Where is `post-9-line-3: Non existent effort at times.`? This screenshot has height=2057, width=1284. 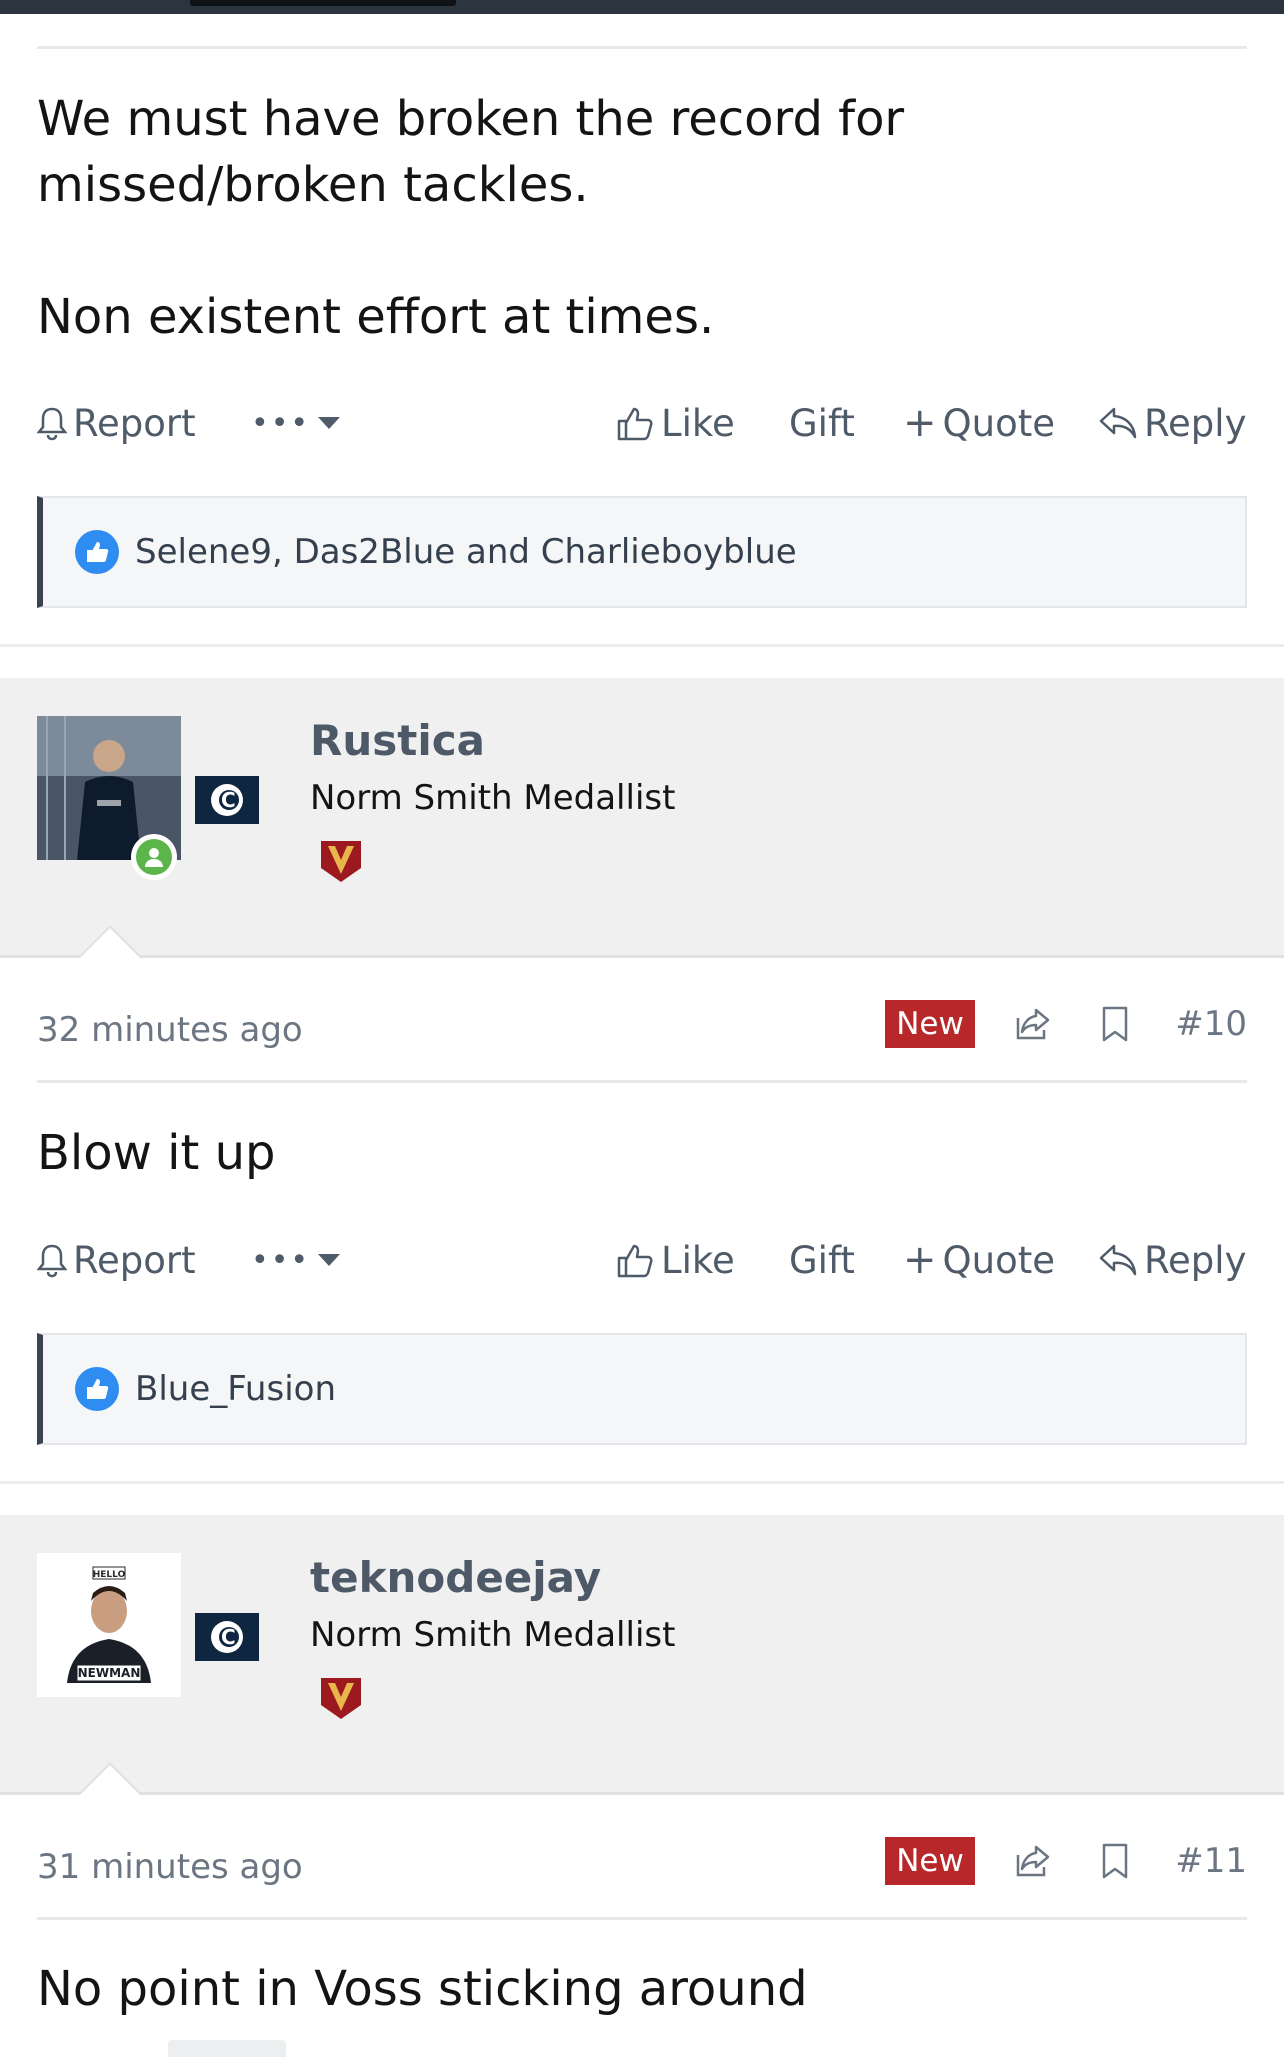
post-9-line-3: Non existent effort at times. is located at coordinates (376, 317).